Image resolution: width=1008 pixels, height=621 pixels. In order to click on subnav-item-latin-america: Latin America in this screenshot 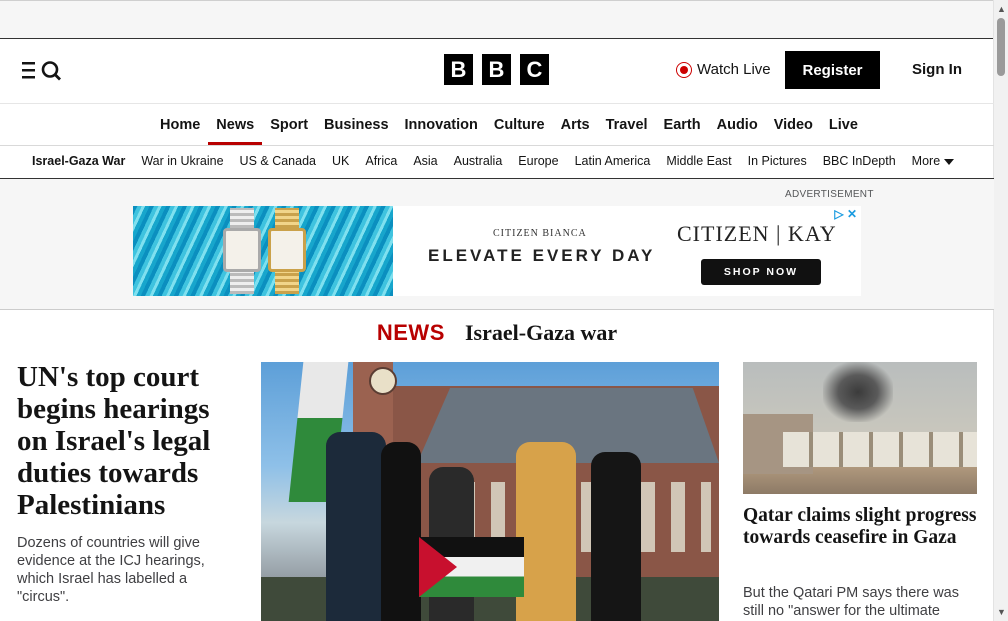, I will do `click(613, 161)`.